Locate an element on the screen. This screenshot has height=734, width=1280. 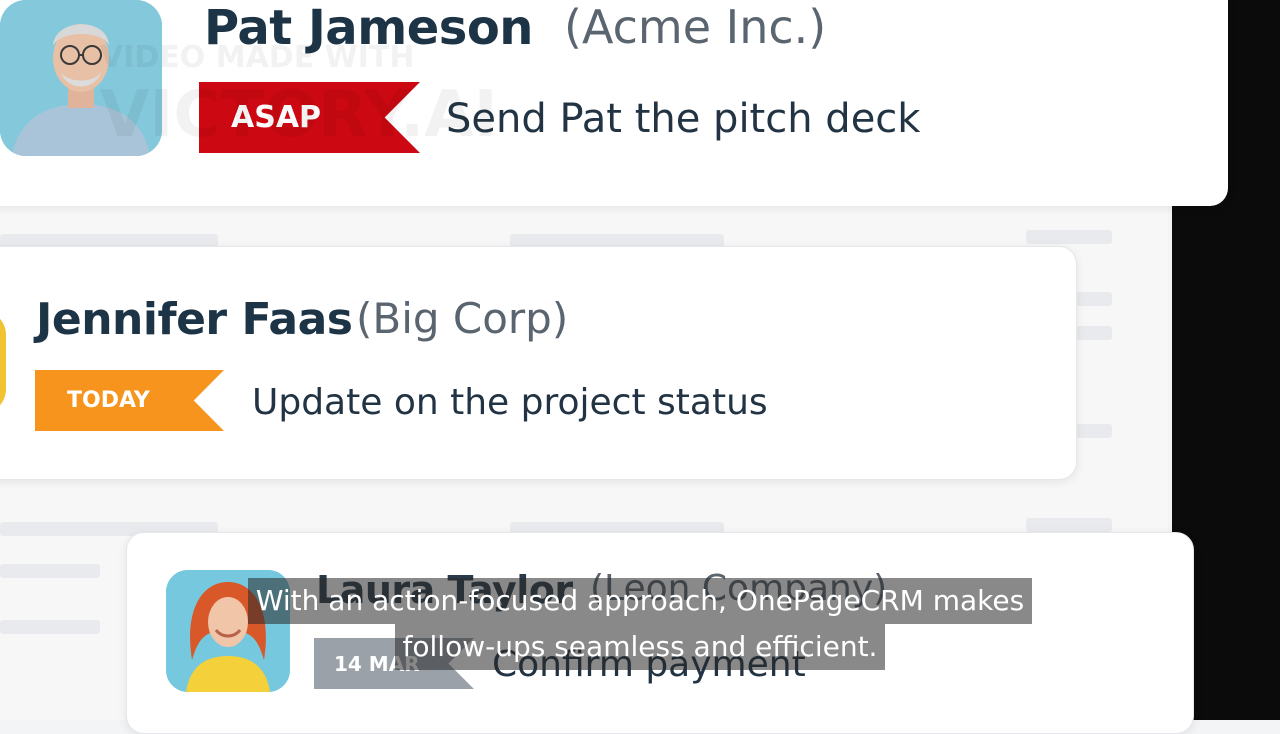
watermark-logo: VICTORY.AI is located at coordinates (299, 115).